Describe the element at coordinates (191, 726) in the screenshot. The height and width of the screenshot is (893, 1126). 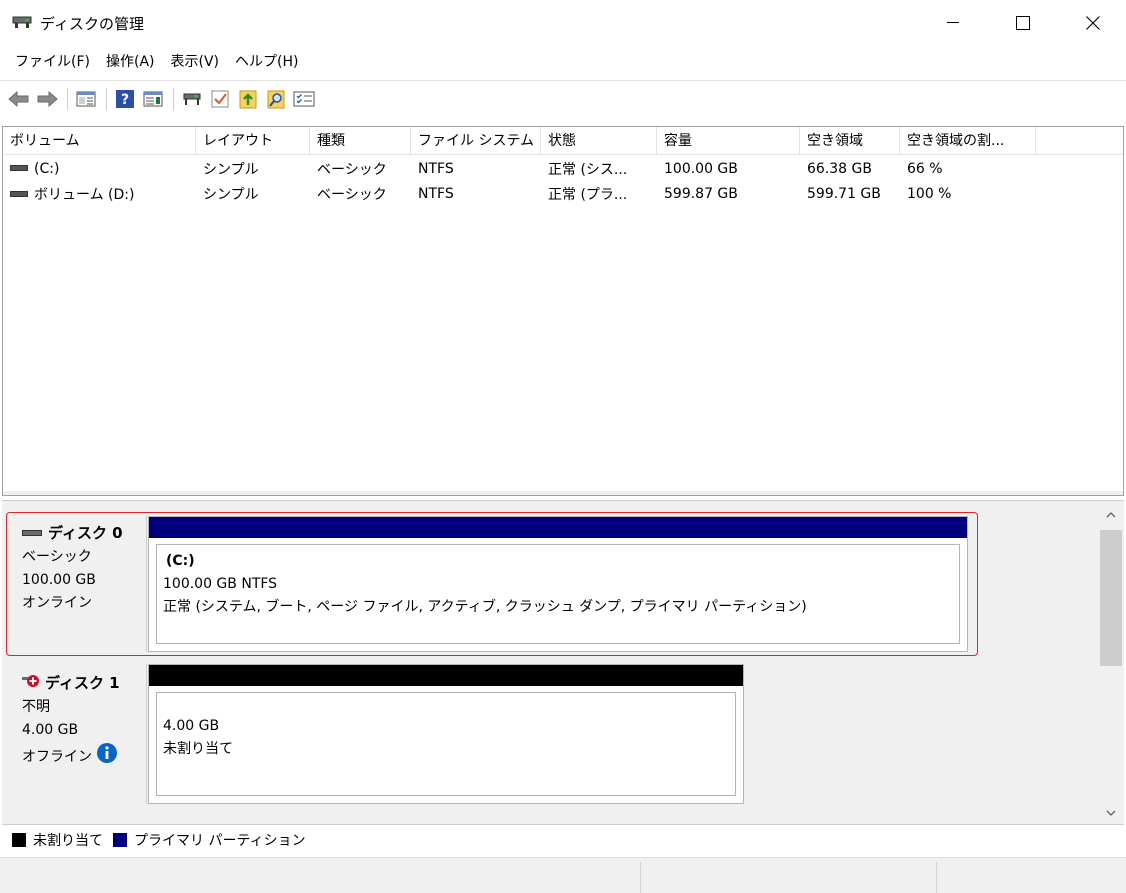
I see `partition-size: 4.00 GB` at that location.